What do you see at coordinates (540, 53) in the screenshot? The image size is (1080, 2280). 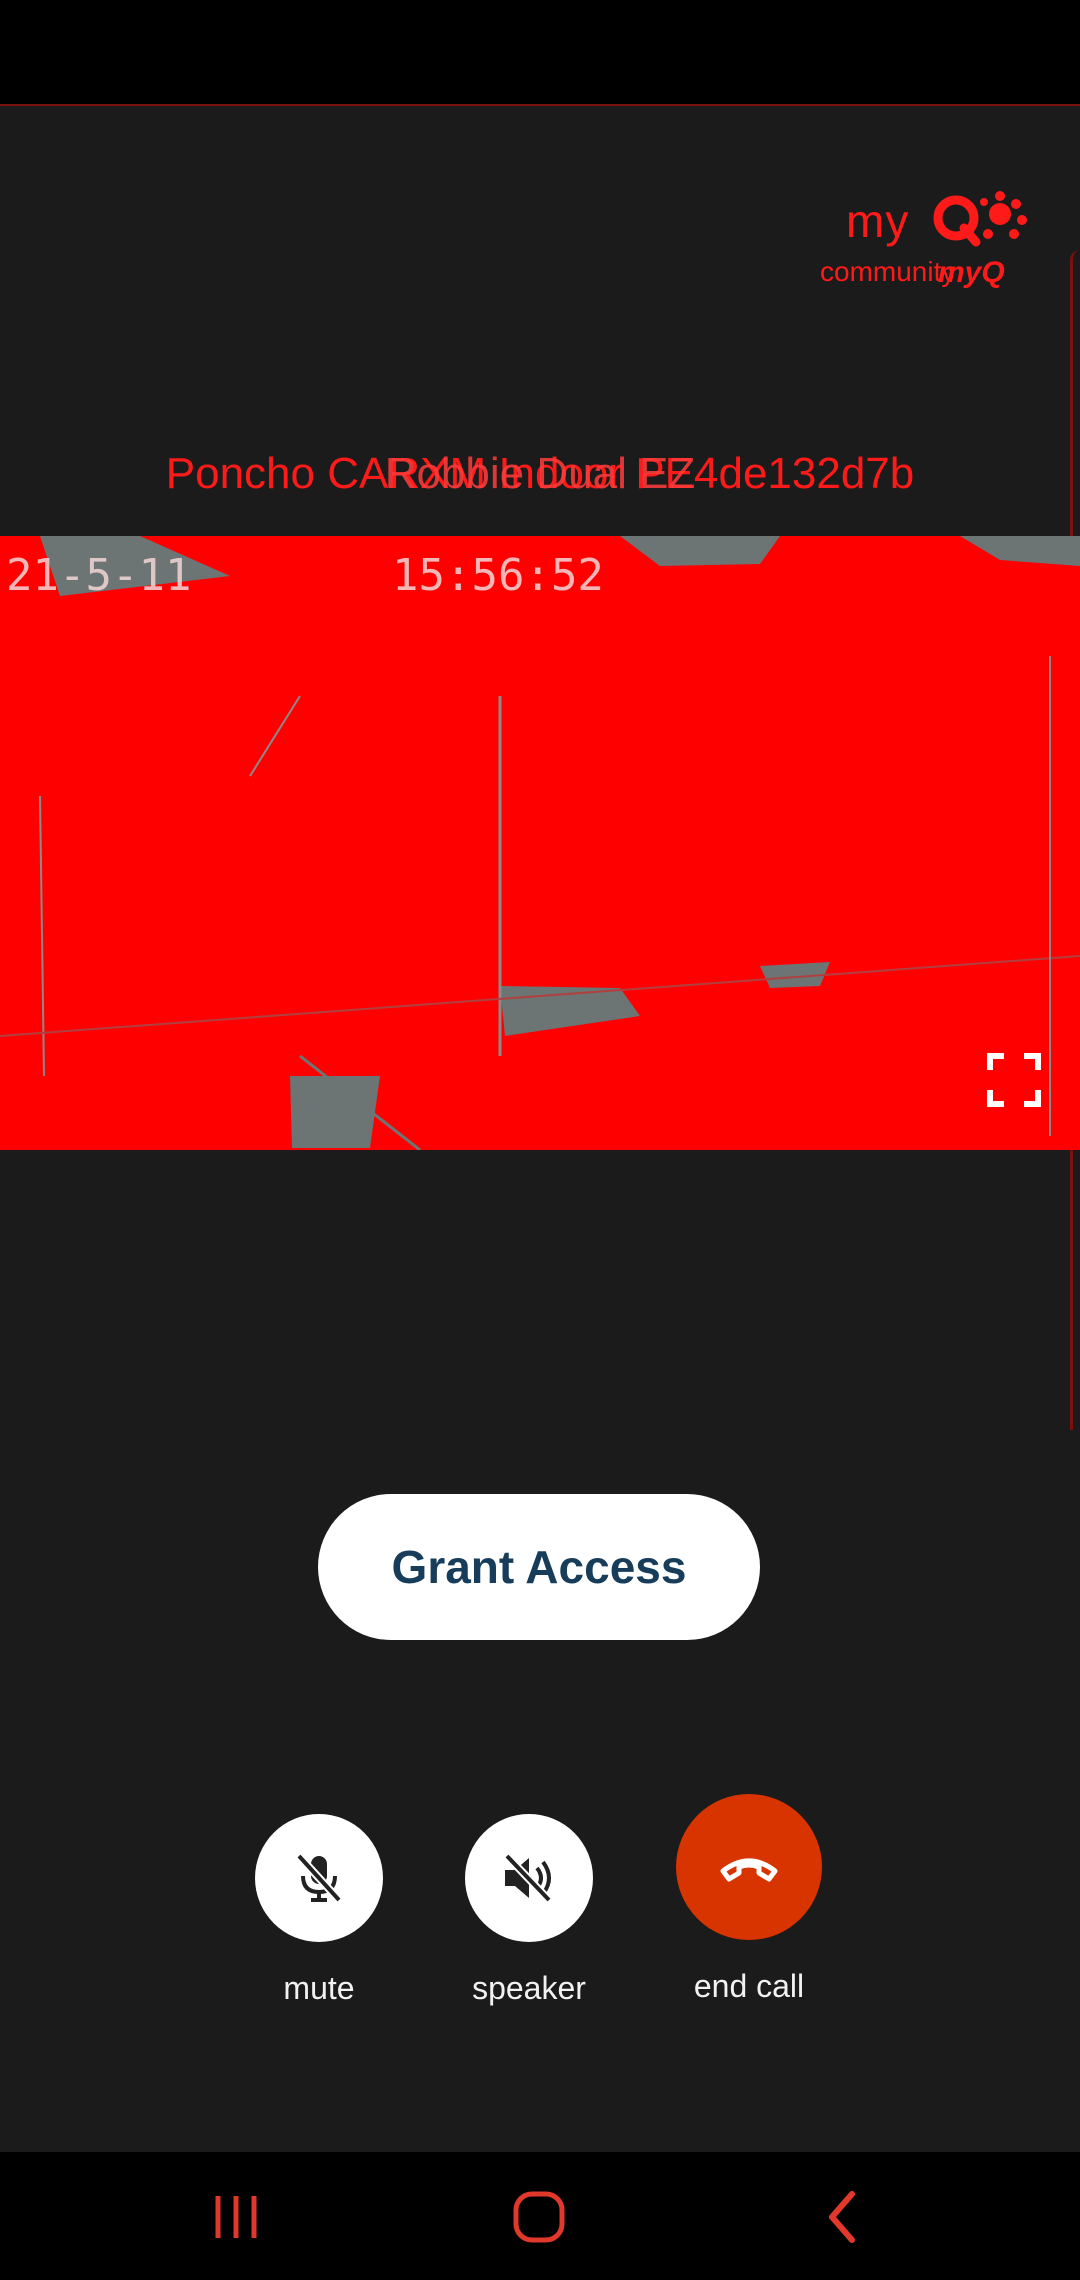 I see `status-bar` at bounding box center [540, 53].